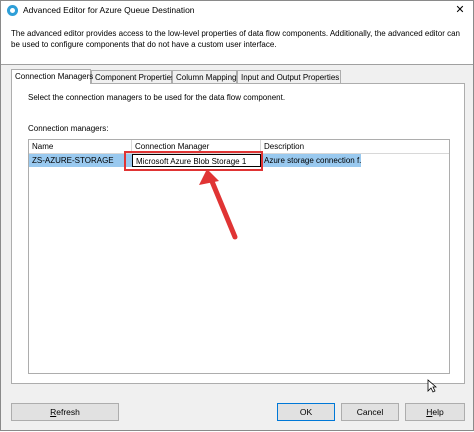 Image resolution: width=474 pixels, height=432 pixels. What do you see at coordinates (133, 76) in the screenshot?
I see `tab-component-properties: Component Properties` at bounding box center [133, 76].